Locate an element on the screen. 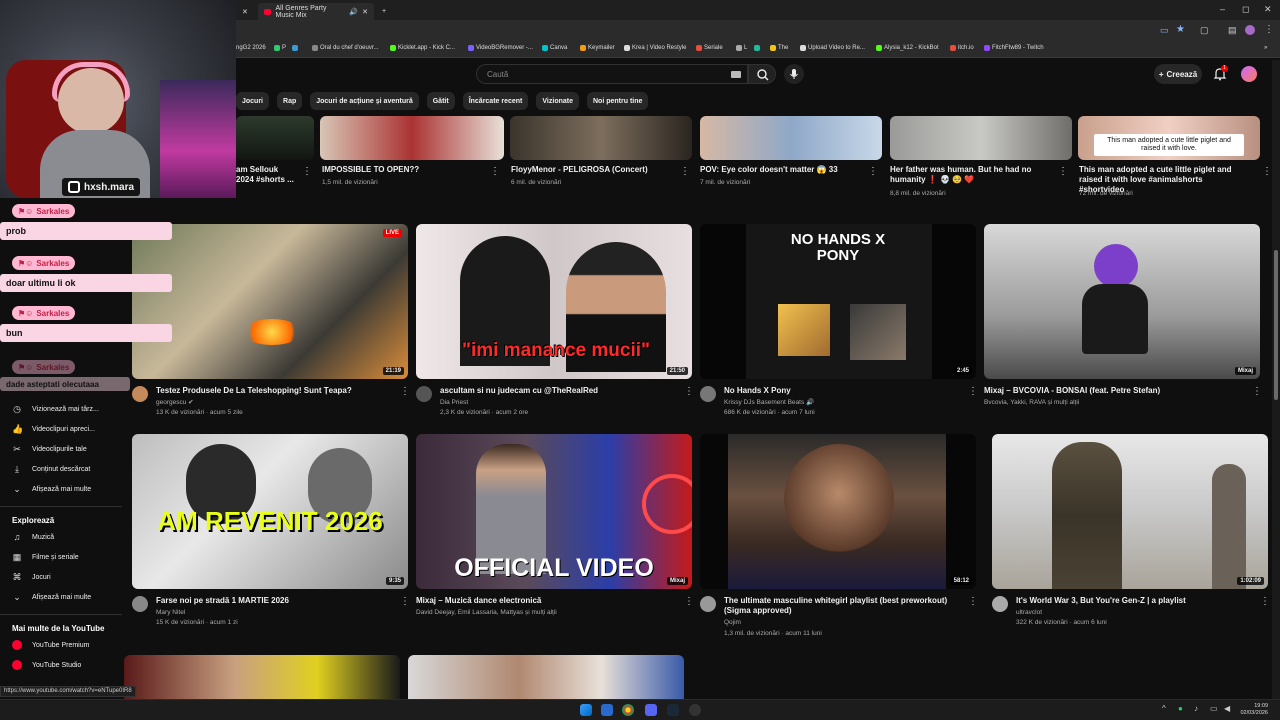 The width and height of the screenshot is (1280, 720). chip: Noi pentru tine is located at coordinates (618, 101).